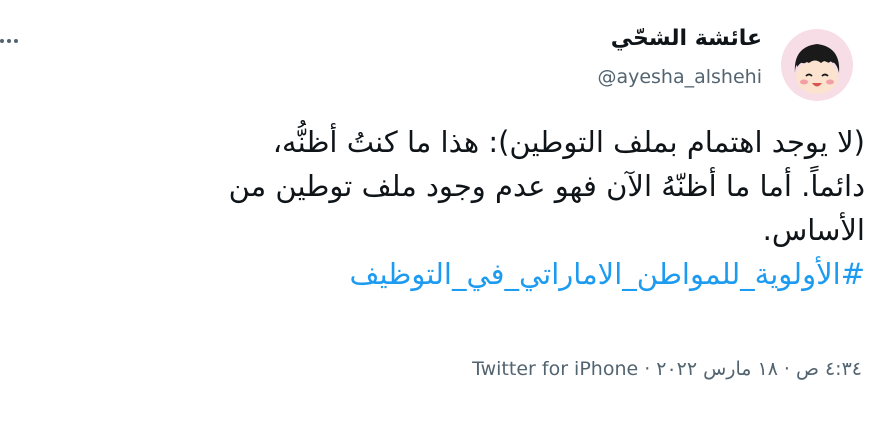  What do you see at coordinates (717, 369) in the screenshot?
I see `tweet-date: ١٨ مارس ٢٠٢٢` at bounding box center [717, 369].